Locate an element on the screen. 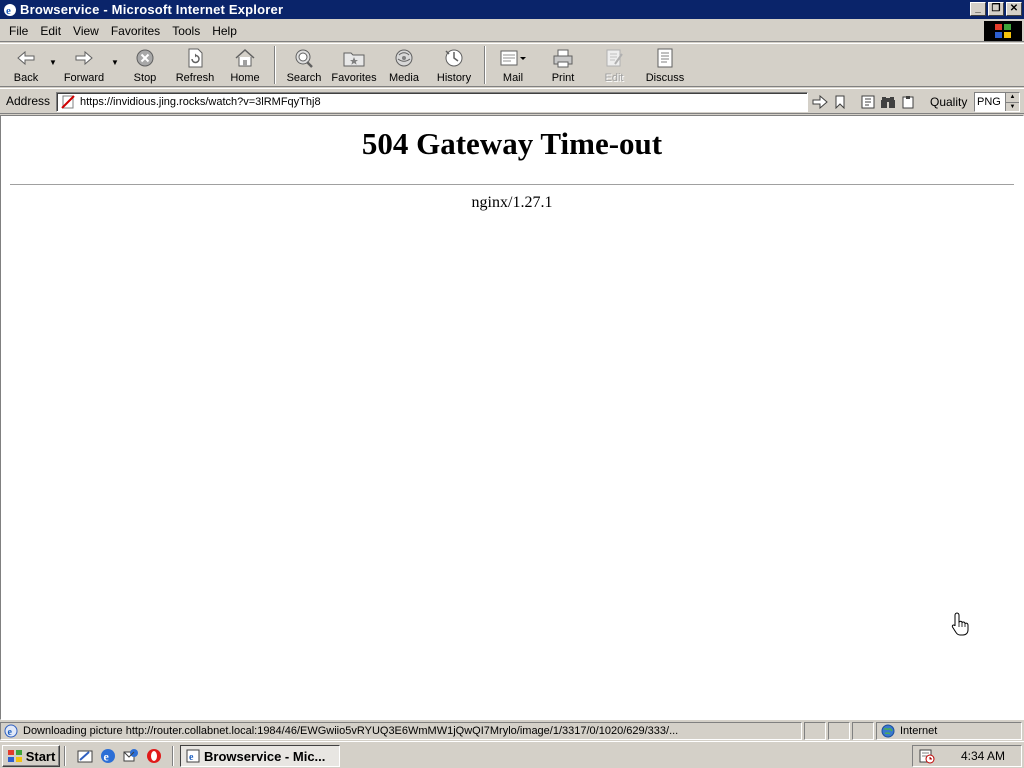 The height and width of the screenshot is (768, 1024). menu-view: View is located at coordinates (86, 31).